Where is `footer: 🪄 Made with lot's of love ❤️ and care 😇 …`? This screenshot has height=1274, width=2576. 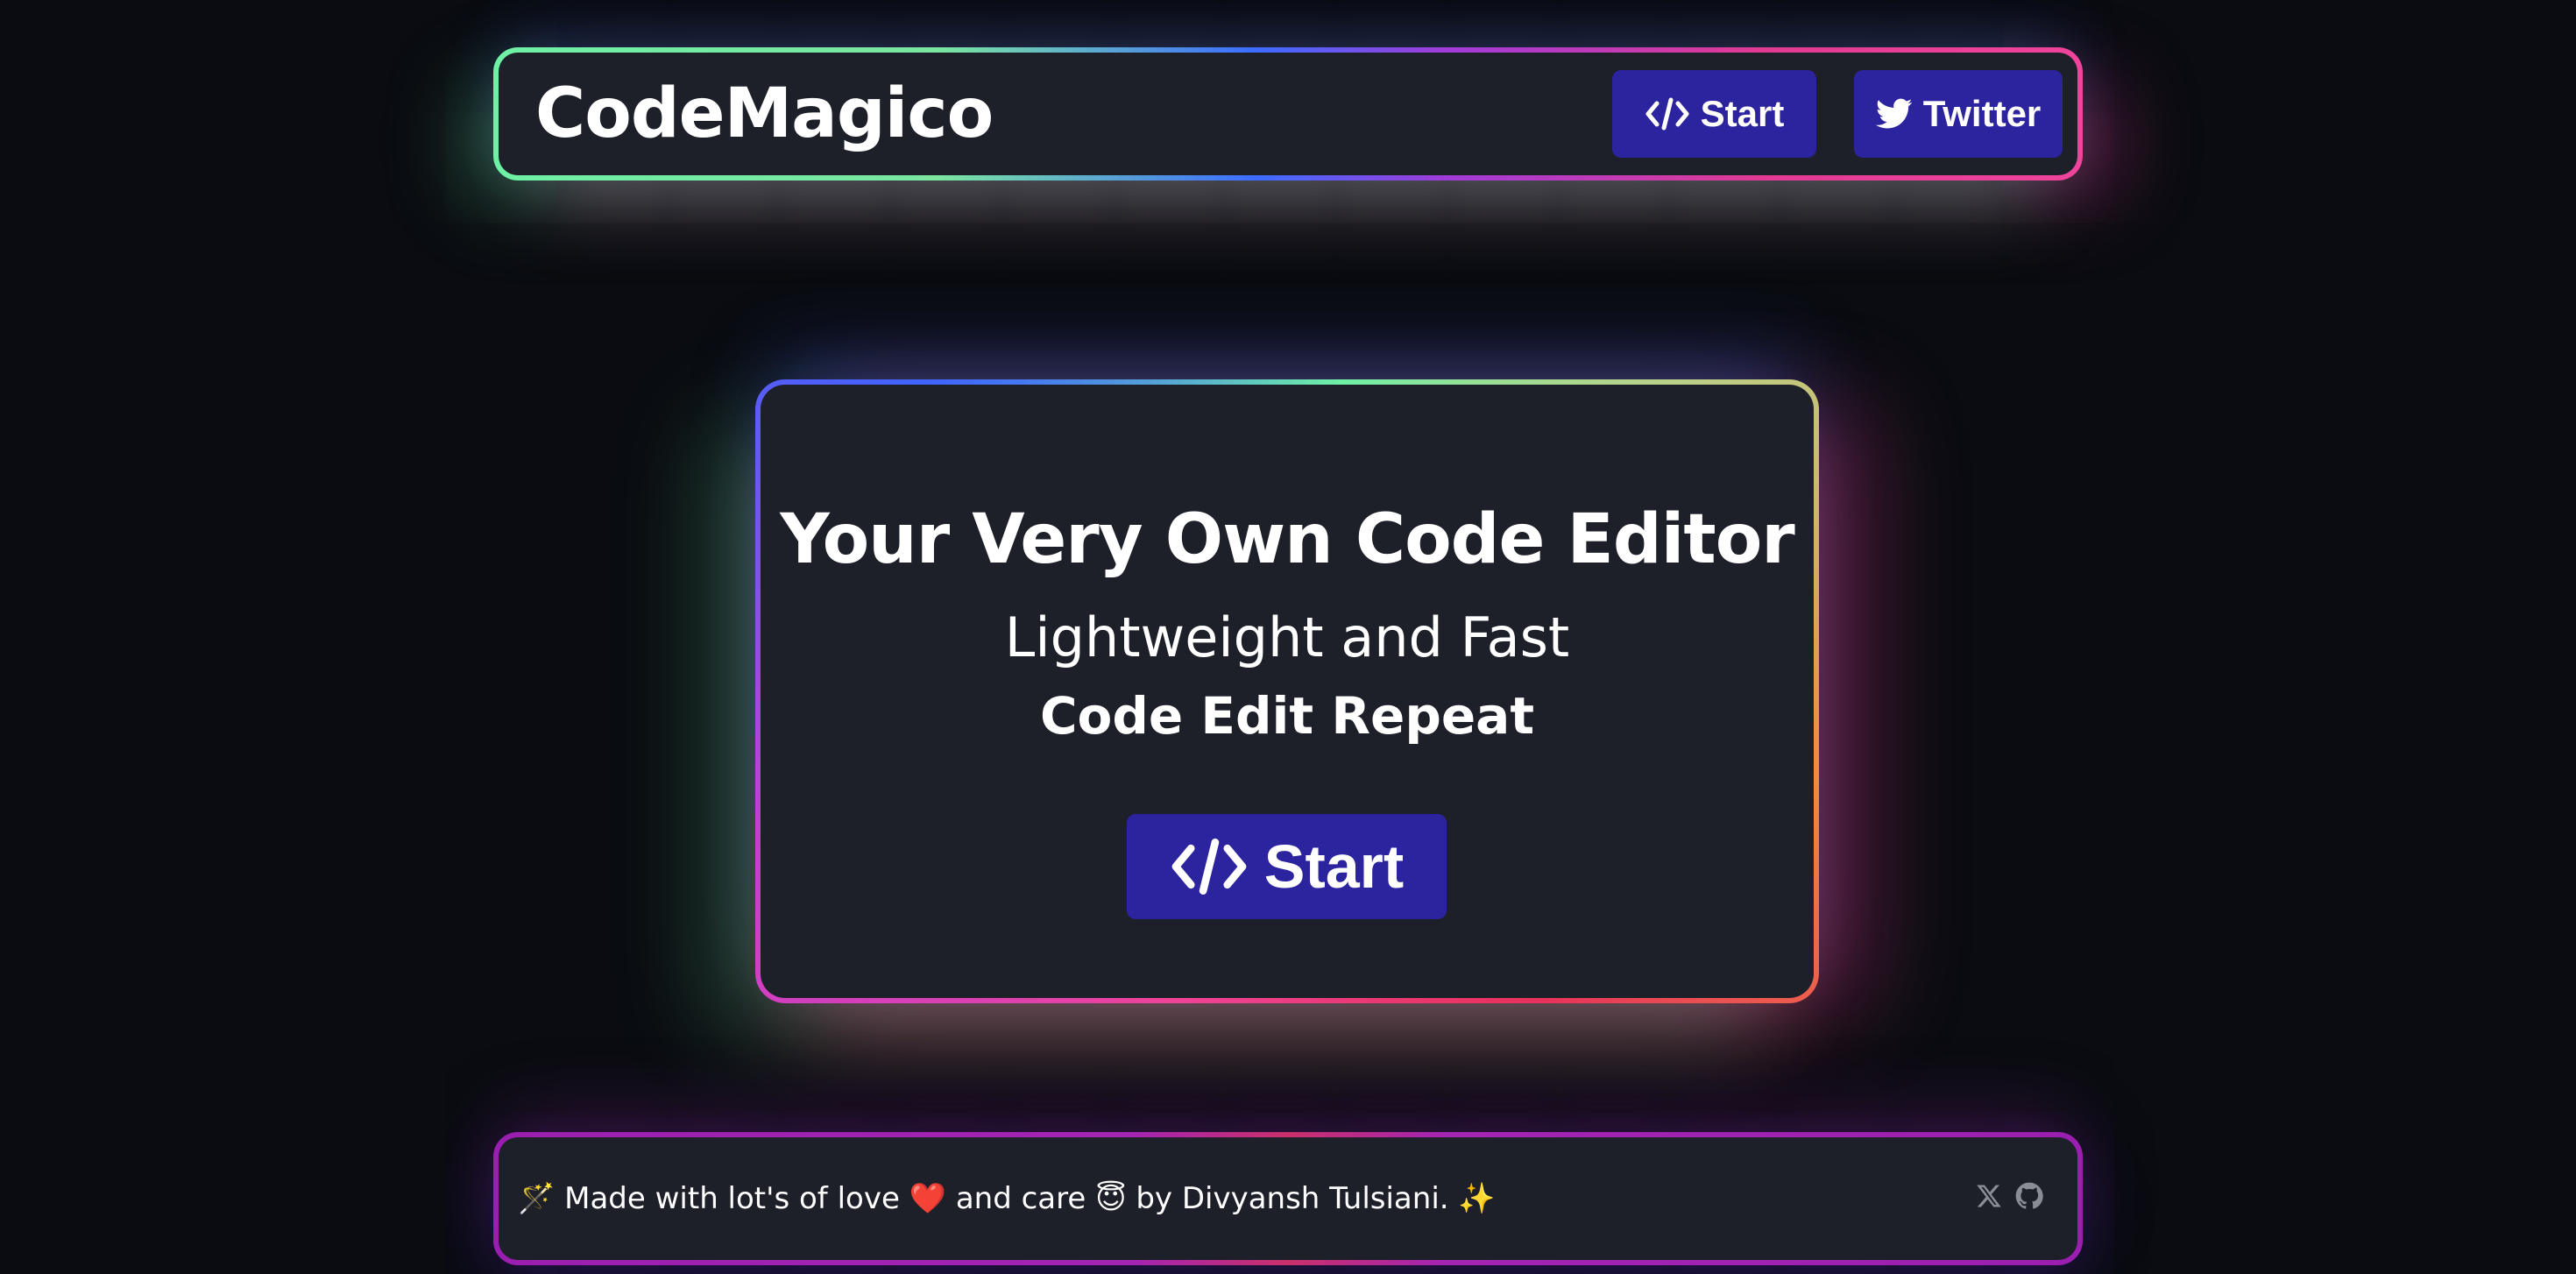 footer: 🪄 Made with lot's of love ❤️ and care 😇 … is located at coordinates (1288, 1198).